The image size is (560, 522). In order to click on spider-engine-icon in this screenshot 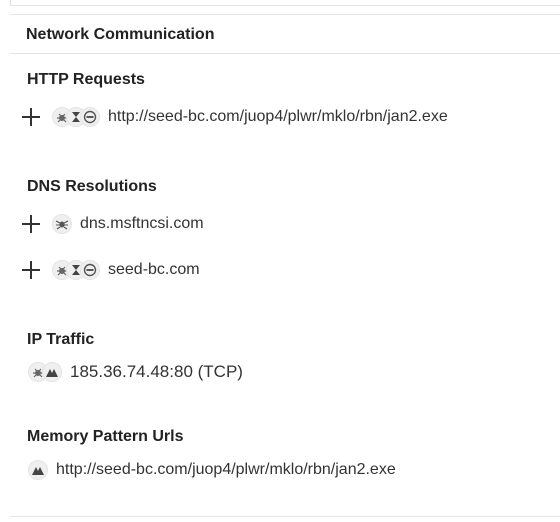, I will do `click(62, 224)`.